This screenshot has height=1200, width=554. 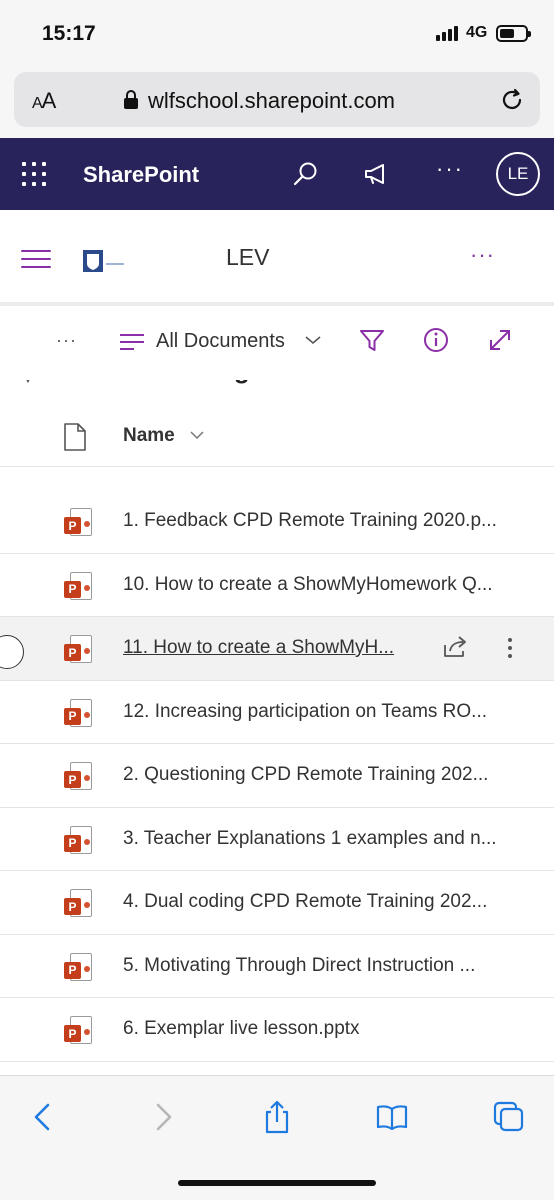 I want to click on suite-more-button: ···, so click(x=450, y=169).